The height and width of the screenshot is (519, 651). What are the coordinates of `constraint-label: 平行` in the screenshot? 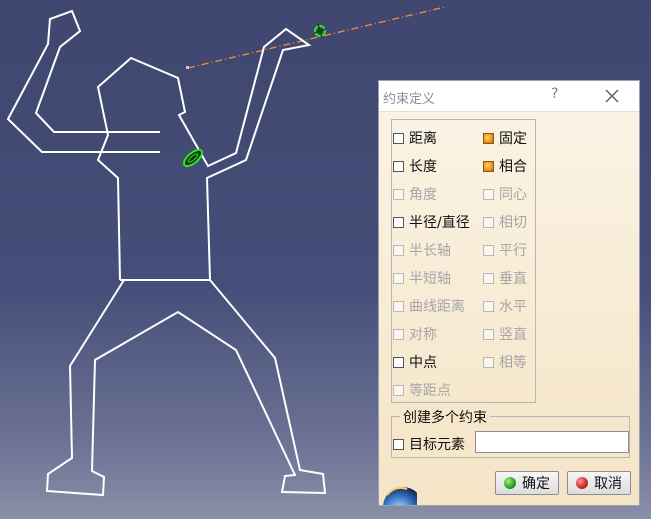 It's located at (513, 251).